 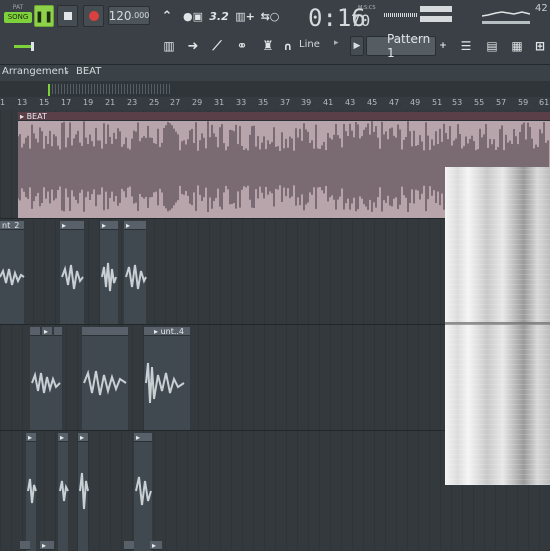 What do you see at coordinates (372, 102) in the screenshot?
I see `bar-number: 45` at bounding box center [372, 102].